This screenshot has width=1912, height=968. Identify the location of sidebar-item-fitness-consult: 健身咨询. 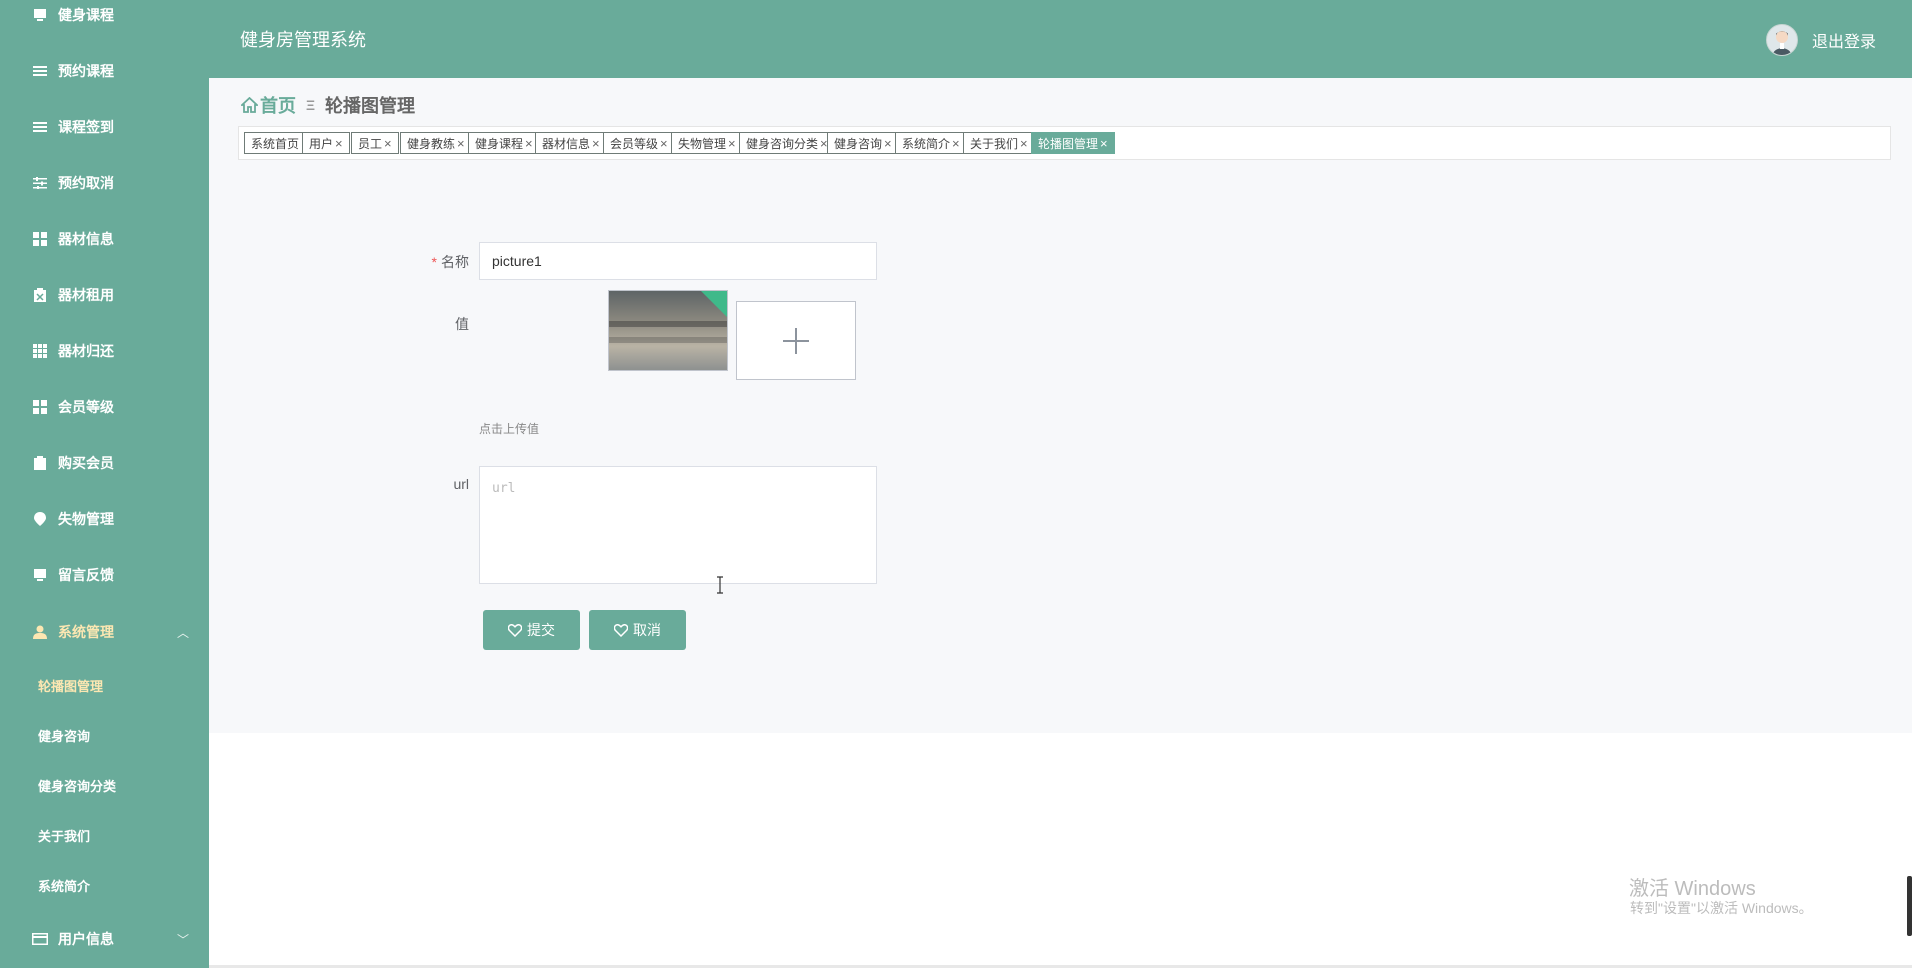
(104, 735).